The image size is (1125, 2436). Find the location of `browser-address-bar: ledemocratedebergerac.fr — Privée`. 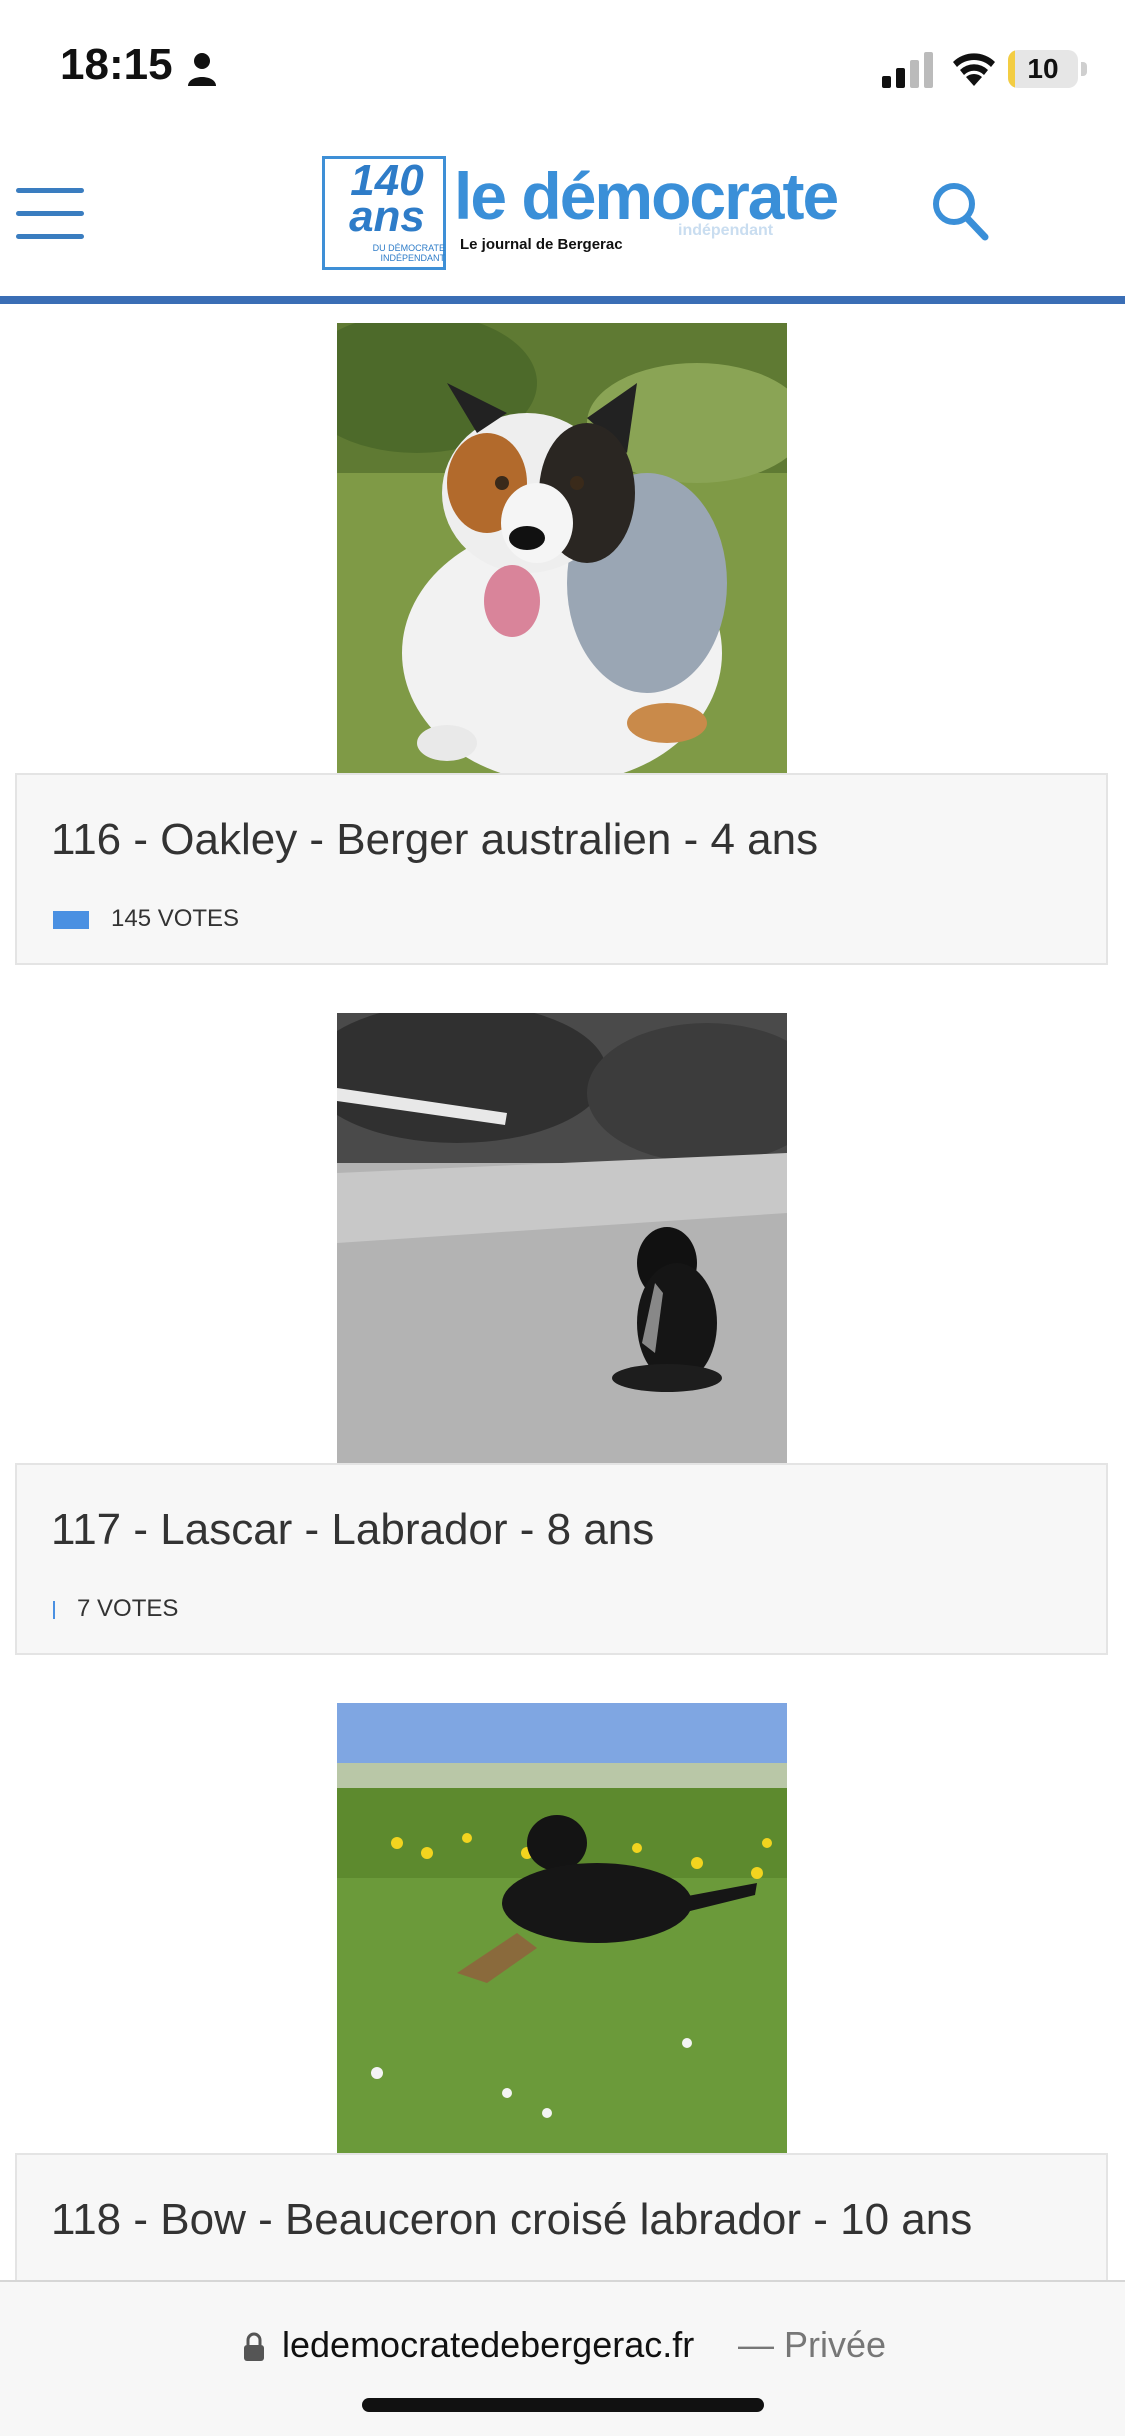

browser-address-bar: ledemocratedebergerac.fr — Privée is located at coordinates (562, 2358).